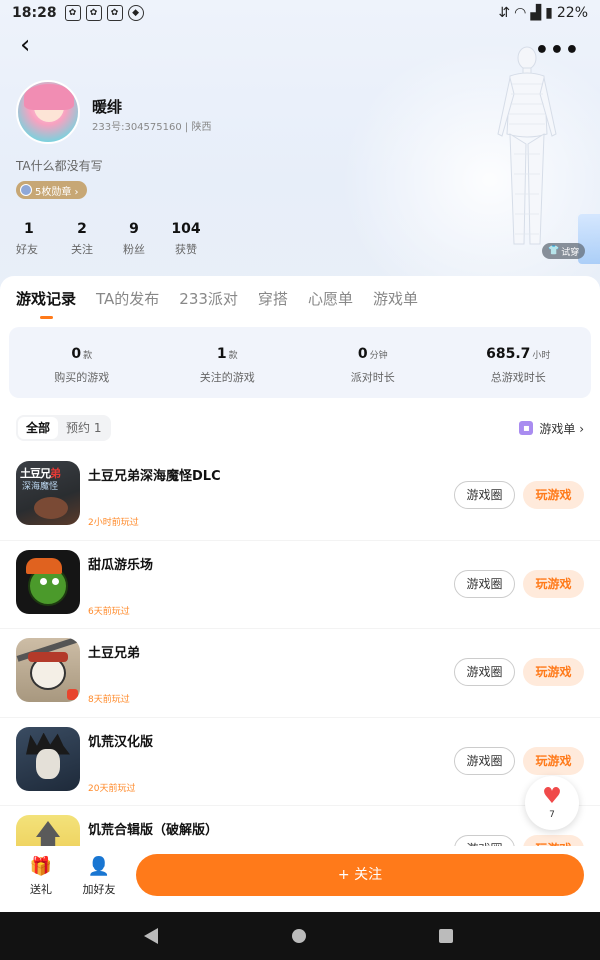 This screenshot has height=960, width=600. Describe the element at coordinates (186, 249) in the screenshot. I see `stat-label: 获赞` at that location.